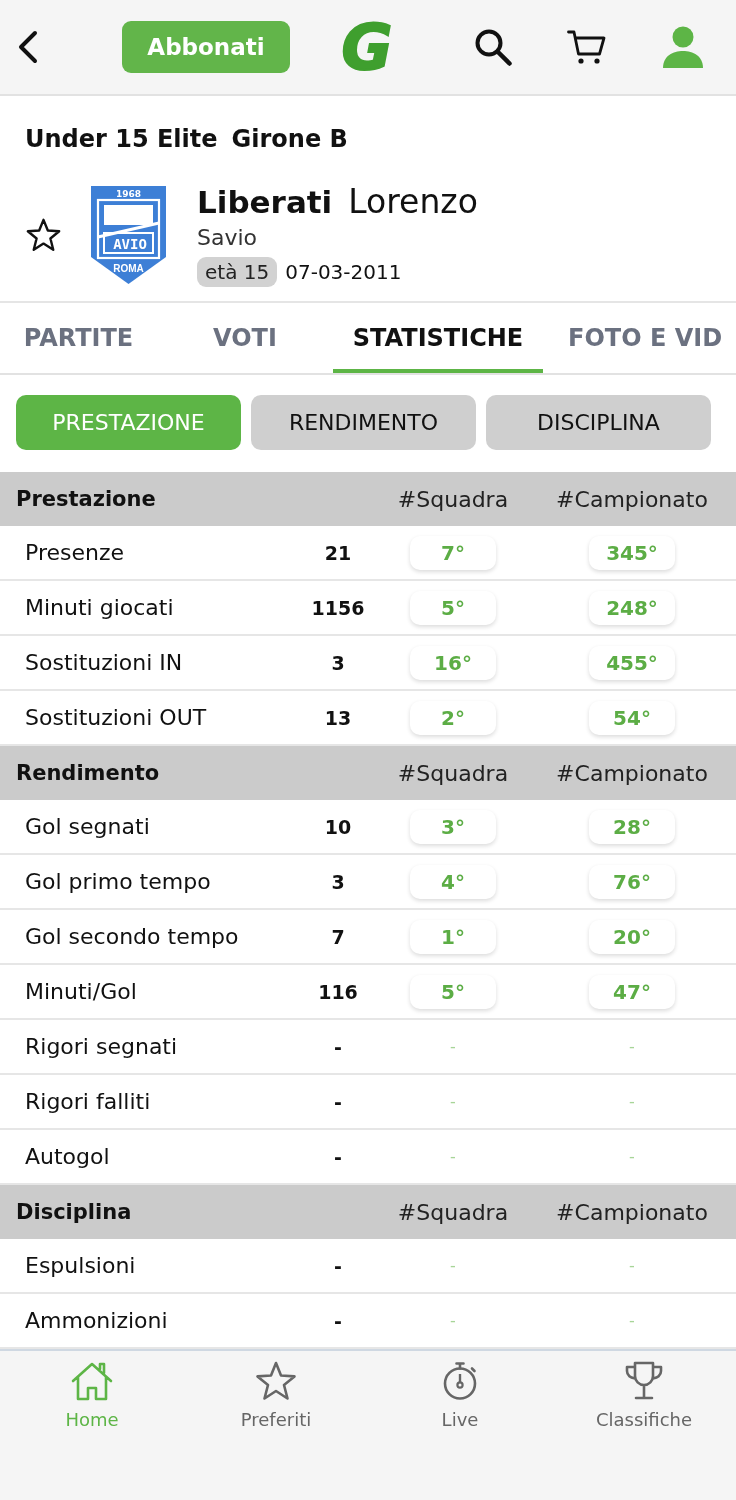  I want to click on player-first-name: Lorenzo, so click(413, 202).